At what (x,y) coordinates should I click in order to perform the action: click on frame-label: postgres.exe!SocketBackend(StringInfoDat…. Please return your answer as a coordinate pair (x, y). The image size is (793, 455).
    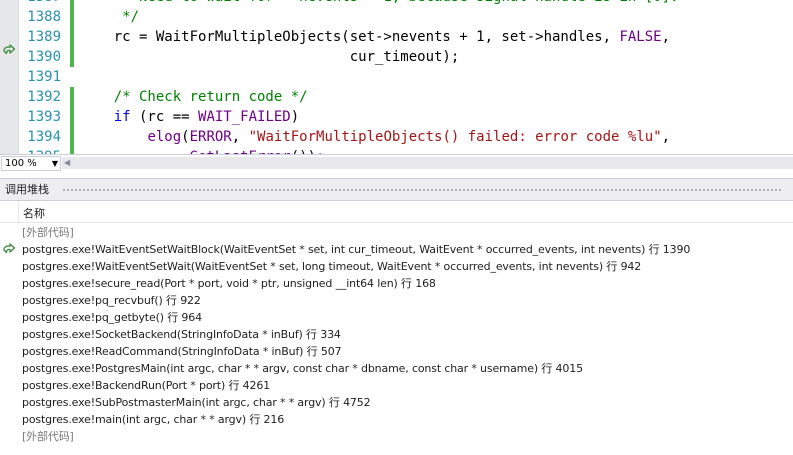
    Looking at the image, I should click on (181, 334).